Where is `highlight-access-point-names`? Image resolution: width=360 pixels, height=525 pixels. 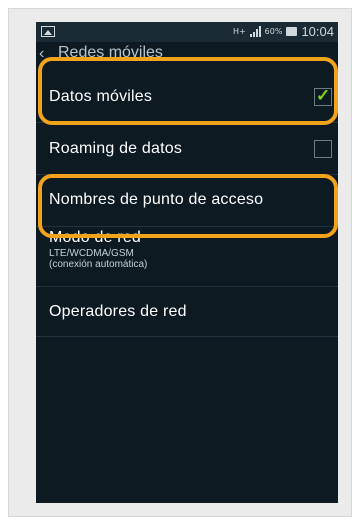
highlight-access-point-names is located at coordinates (188, 206).